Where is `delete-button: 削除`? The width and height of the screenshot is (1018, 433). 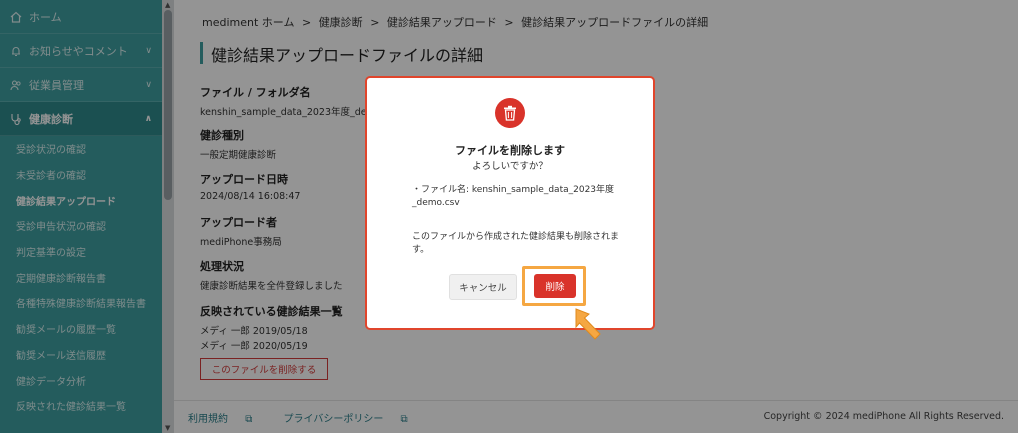 delete-button: 削除 is located at coordinates (555, 286).